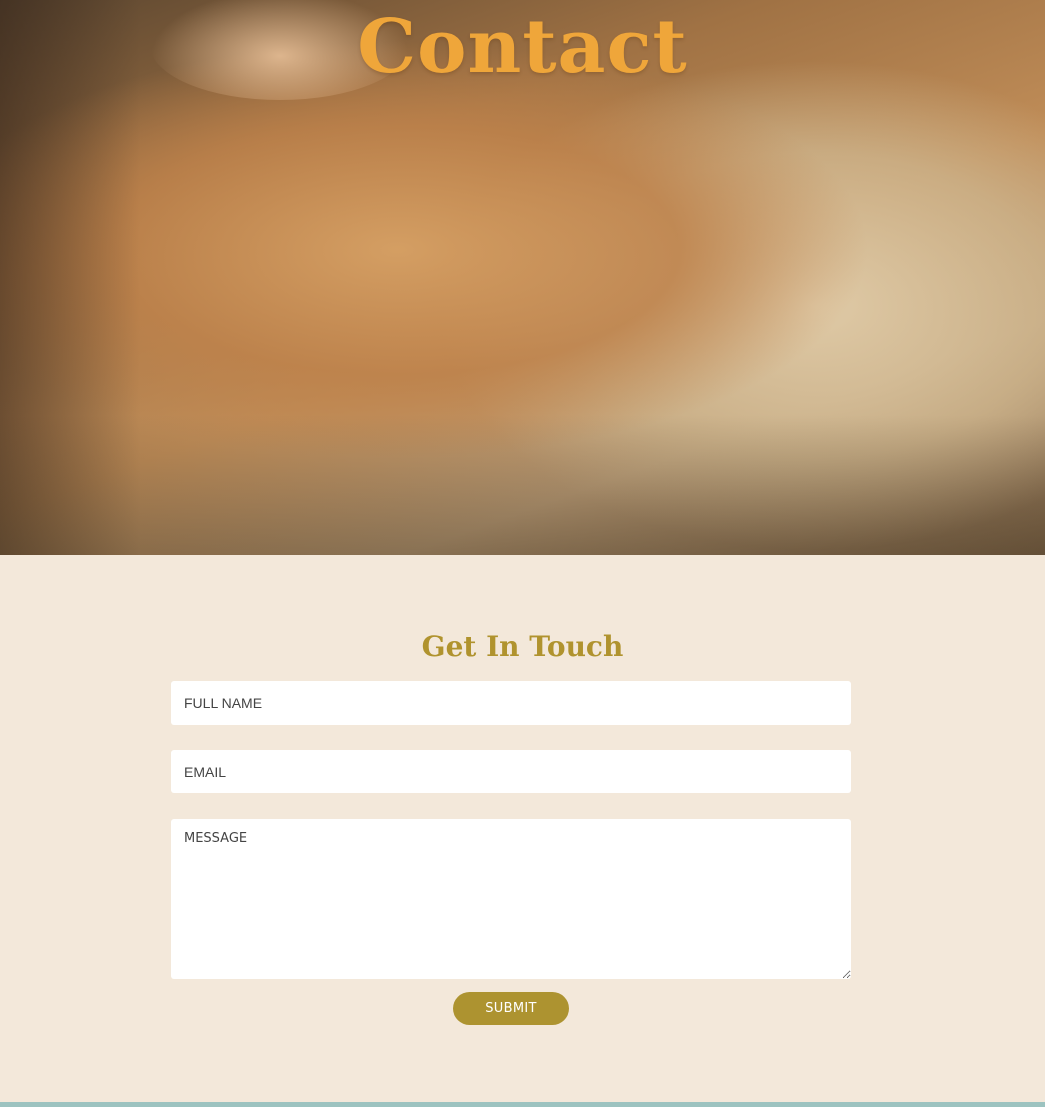 The width and height of the screenshot is (1045, 1107). I want to click on page-title: Contact, so click(522, 47).